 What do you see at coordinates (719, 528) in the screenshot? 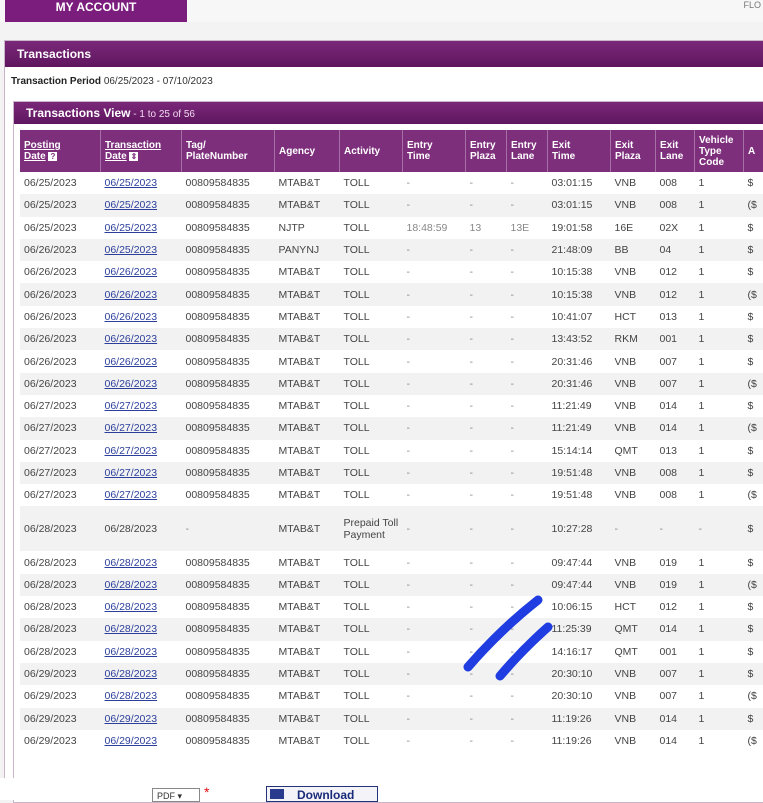
I see `cell-vehicle-type: -` at bounding box center [719, 528].